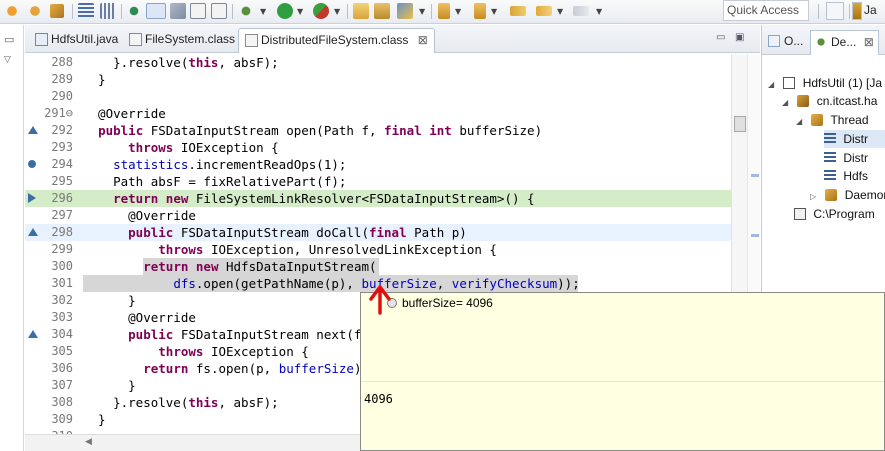 The width and height of the screenshot is (885, 451). What do you see at coordinates (447, 303) in the screenshot?
I see `variable-value-label: bufferSize= 4096` at bounding box center [447, 303].